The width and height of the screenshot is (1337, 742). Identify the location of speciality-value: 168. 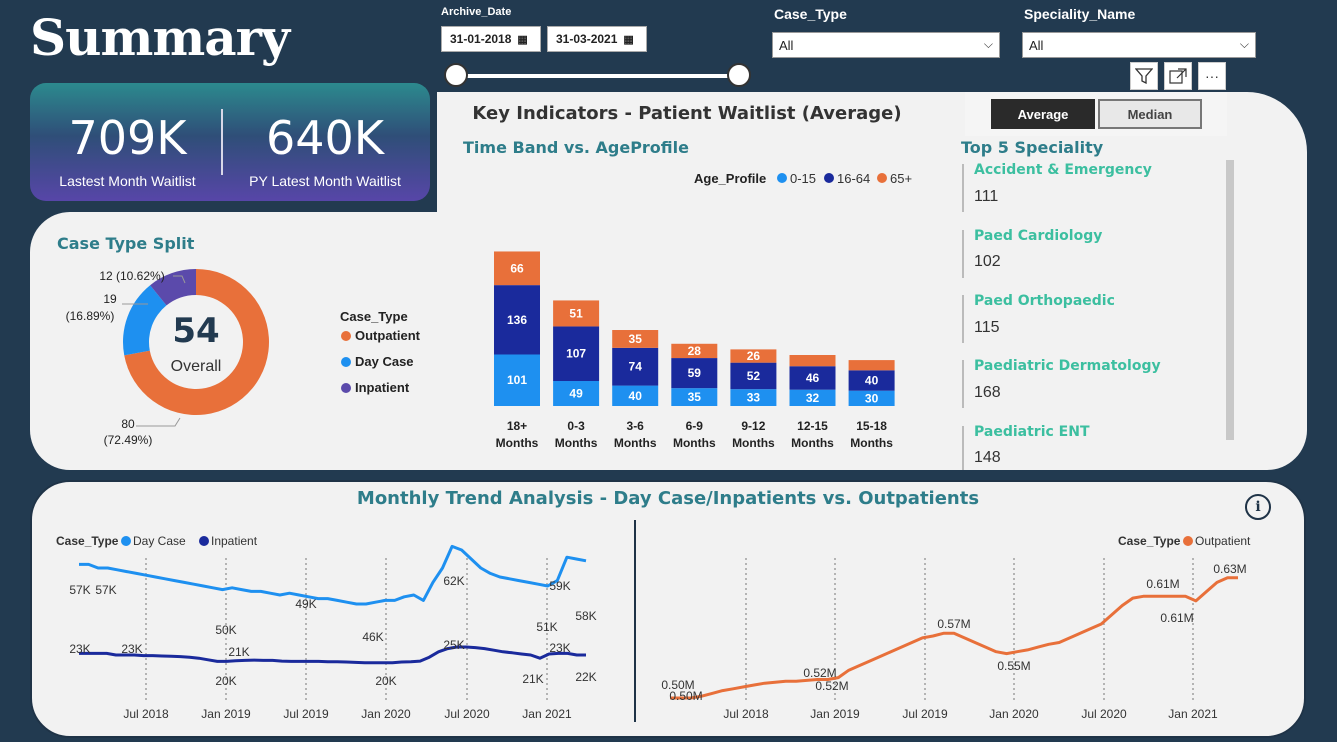
(987, 392).